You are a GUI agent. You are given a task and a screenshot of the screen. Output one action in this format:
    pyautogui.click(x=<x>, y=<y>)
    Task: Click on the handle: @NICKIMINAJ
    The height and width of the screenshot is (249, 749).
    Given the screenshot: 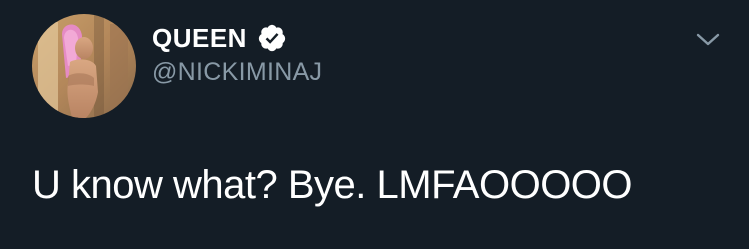 What is the action you would take?
    pyautogui.click(x=237, y=72)
    